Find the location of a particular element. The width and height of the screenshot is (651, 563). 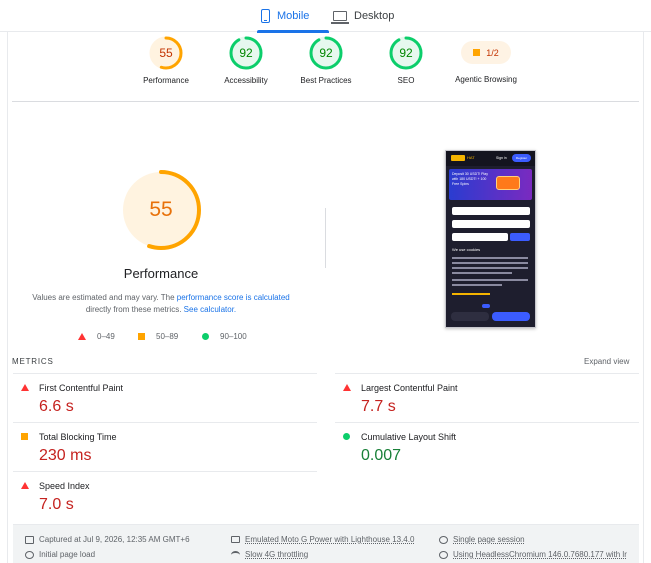

section-divider is located at coordinates (325, 101).